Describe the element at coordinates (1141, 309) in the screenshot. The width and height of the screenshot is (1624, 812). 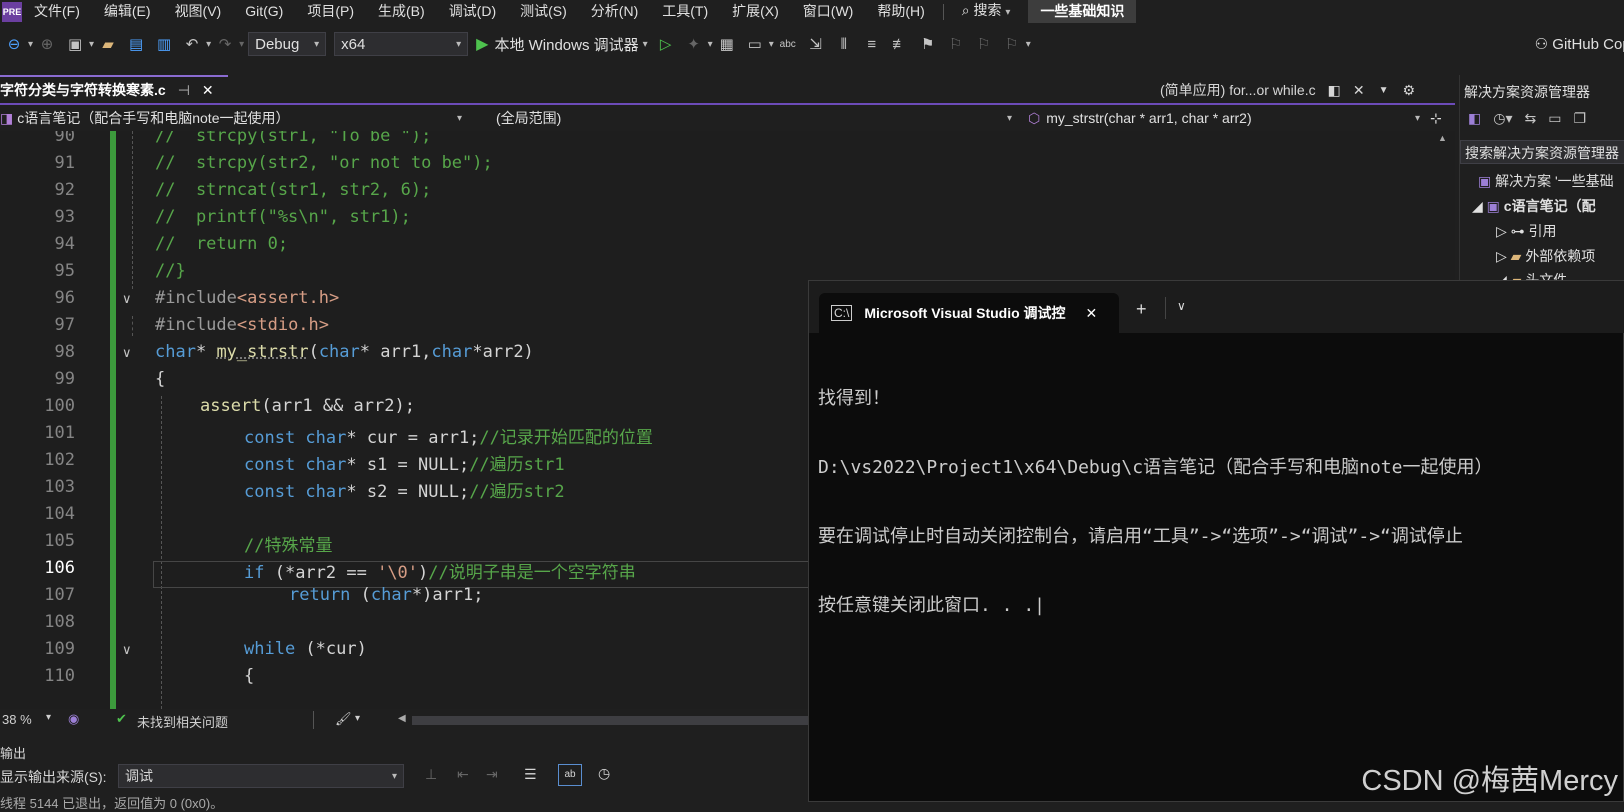
I see `new-tab-icon: +` at that location.